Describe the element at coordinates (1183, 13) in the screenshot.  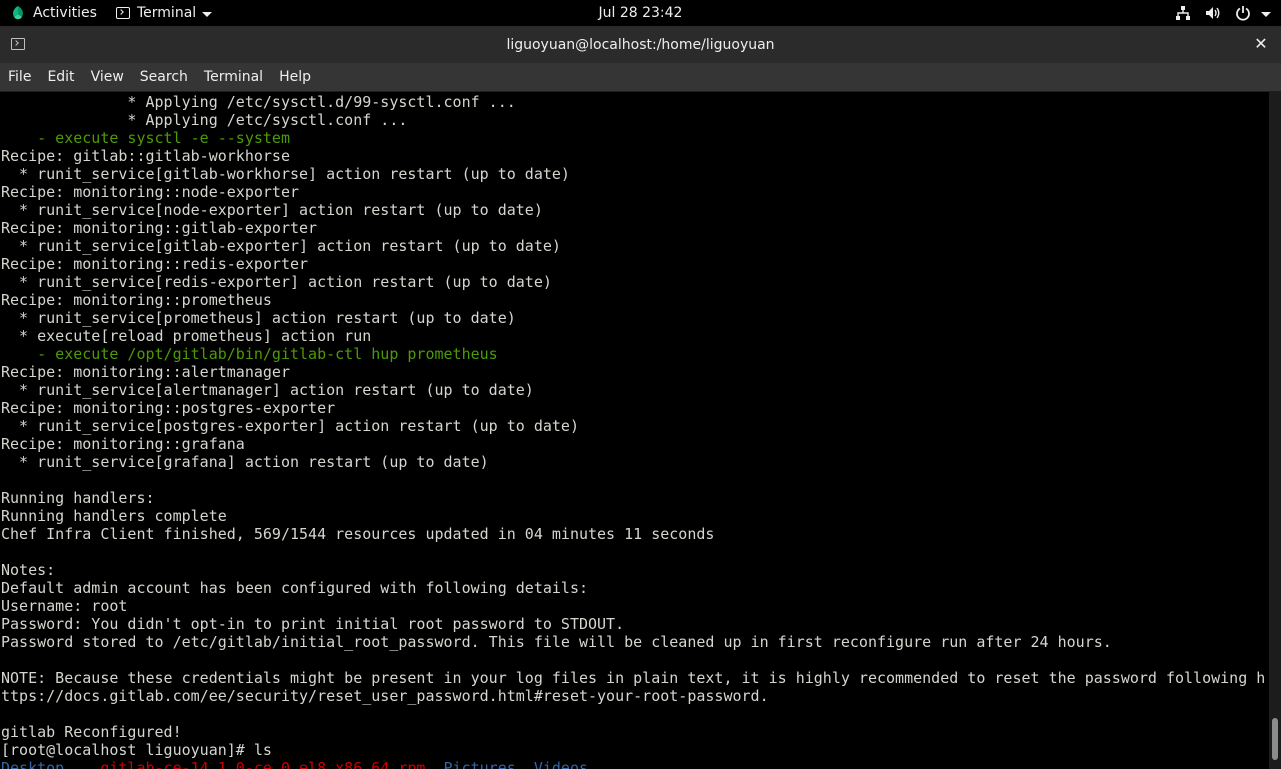
I see `network-icon` at that location.